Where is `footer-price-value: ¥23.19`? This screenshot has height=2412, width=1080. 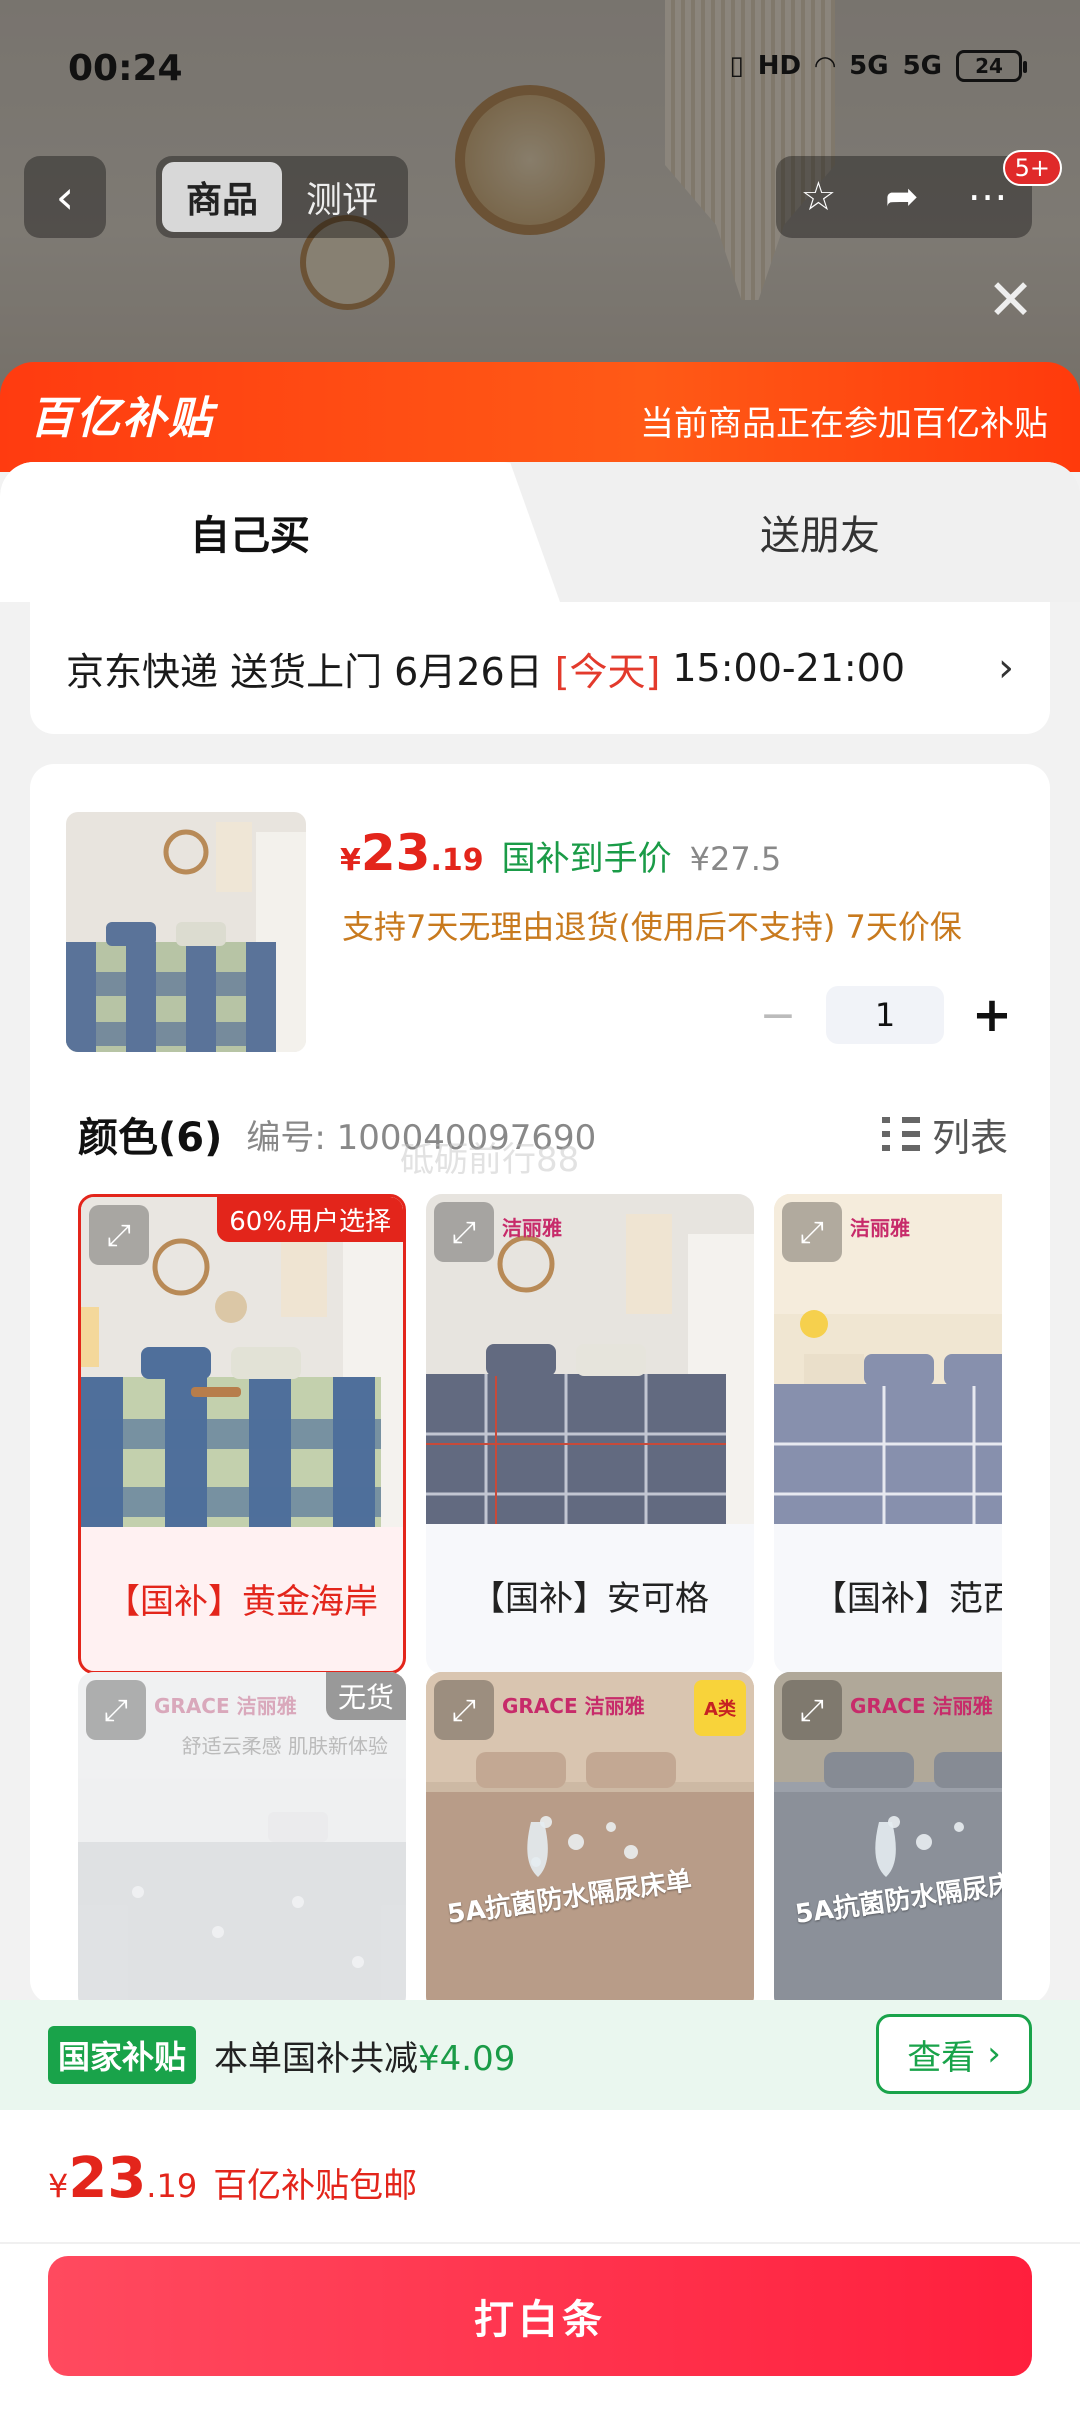
footer-price-value: ¥23.19 is located at coordinates (122, 2178).